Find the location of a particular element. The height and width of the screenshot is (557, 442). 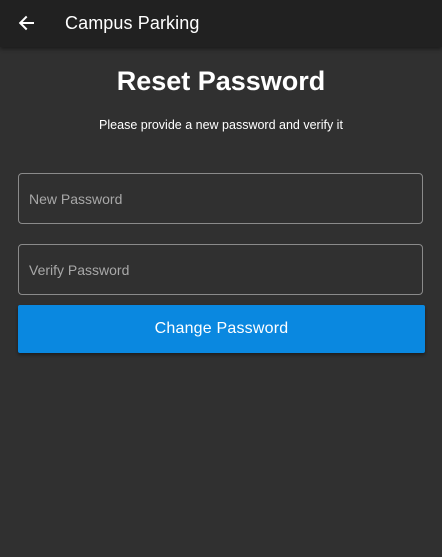

new-password-field is located at coordinates (220, 198).